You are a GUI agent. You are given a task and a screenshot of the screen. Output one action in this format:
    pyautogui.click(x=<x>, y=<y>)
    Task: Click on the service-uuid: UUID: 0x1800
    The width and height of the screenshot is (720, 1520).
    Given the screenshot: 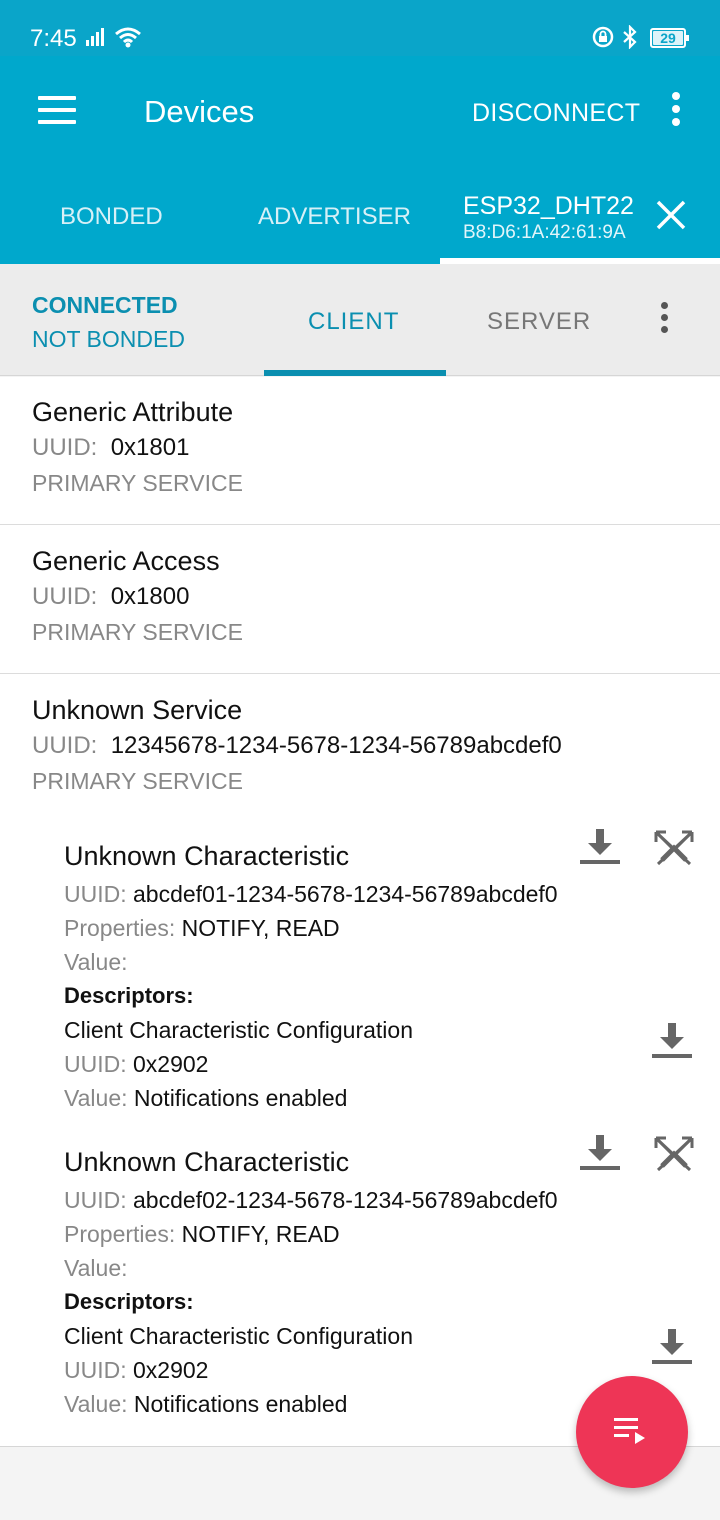 What is the action you would take?
    pyautogui.click(x=110, y=597)
    